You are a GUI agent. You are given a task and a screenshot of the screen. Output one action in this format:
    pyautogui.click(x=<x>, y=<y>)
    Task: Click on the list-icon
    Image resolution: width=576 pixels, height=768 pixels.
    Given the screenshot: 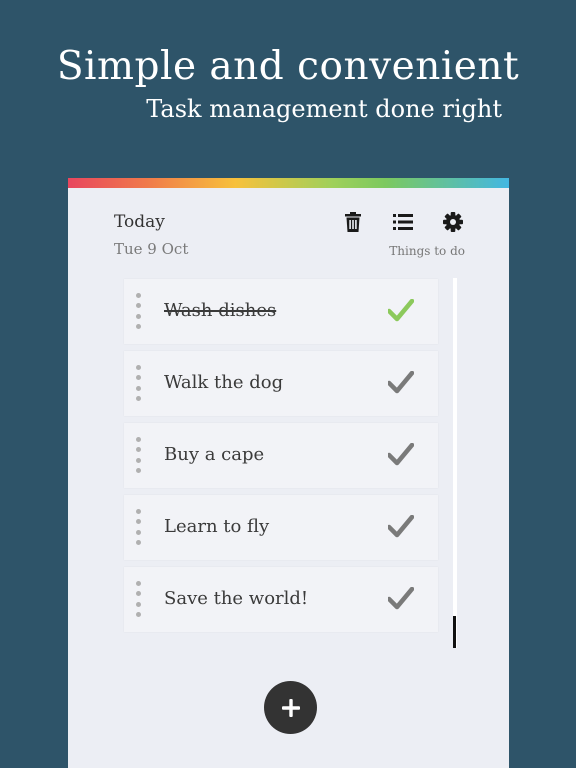 What is the action you would take?
    pyautogui.click(x=403, y=222)
    